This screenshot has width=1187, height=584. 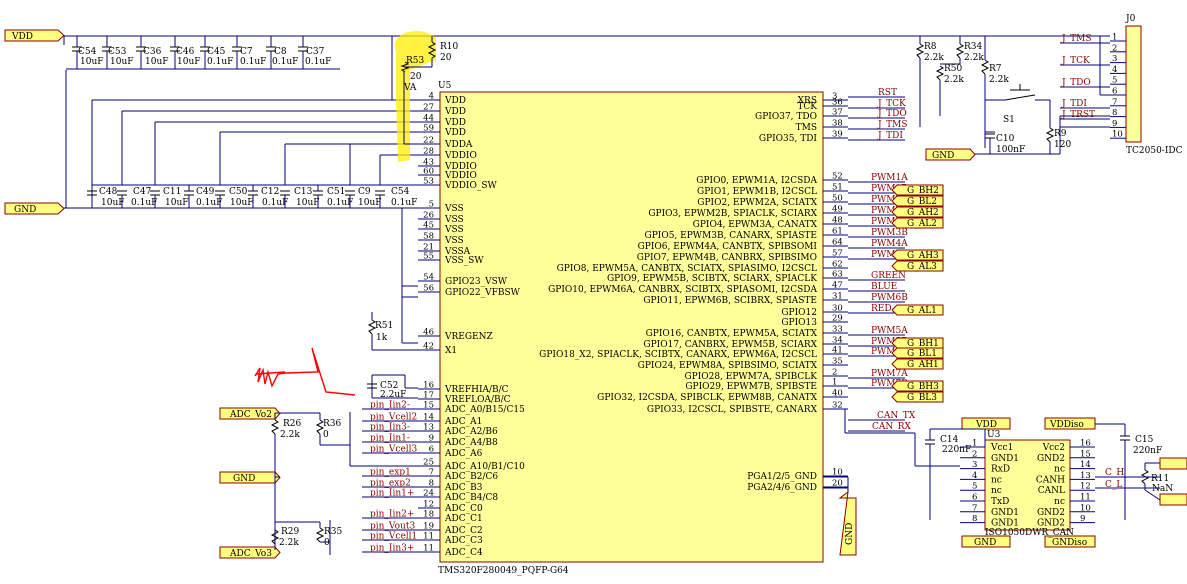 What do you see at coordinates (484, 467) in the screenshot?
I see `u5-pin-name: ADC_A10/B1/C10` at bounding box center [484, 467].